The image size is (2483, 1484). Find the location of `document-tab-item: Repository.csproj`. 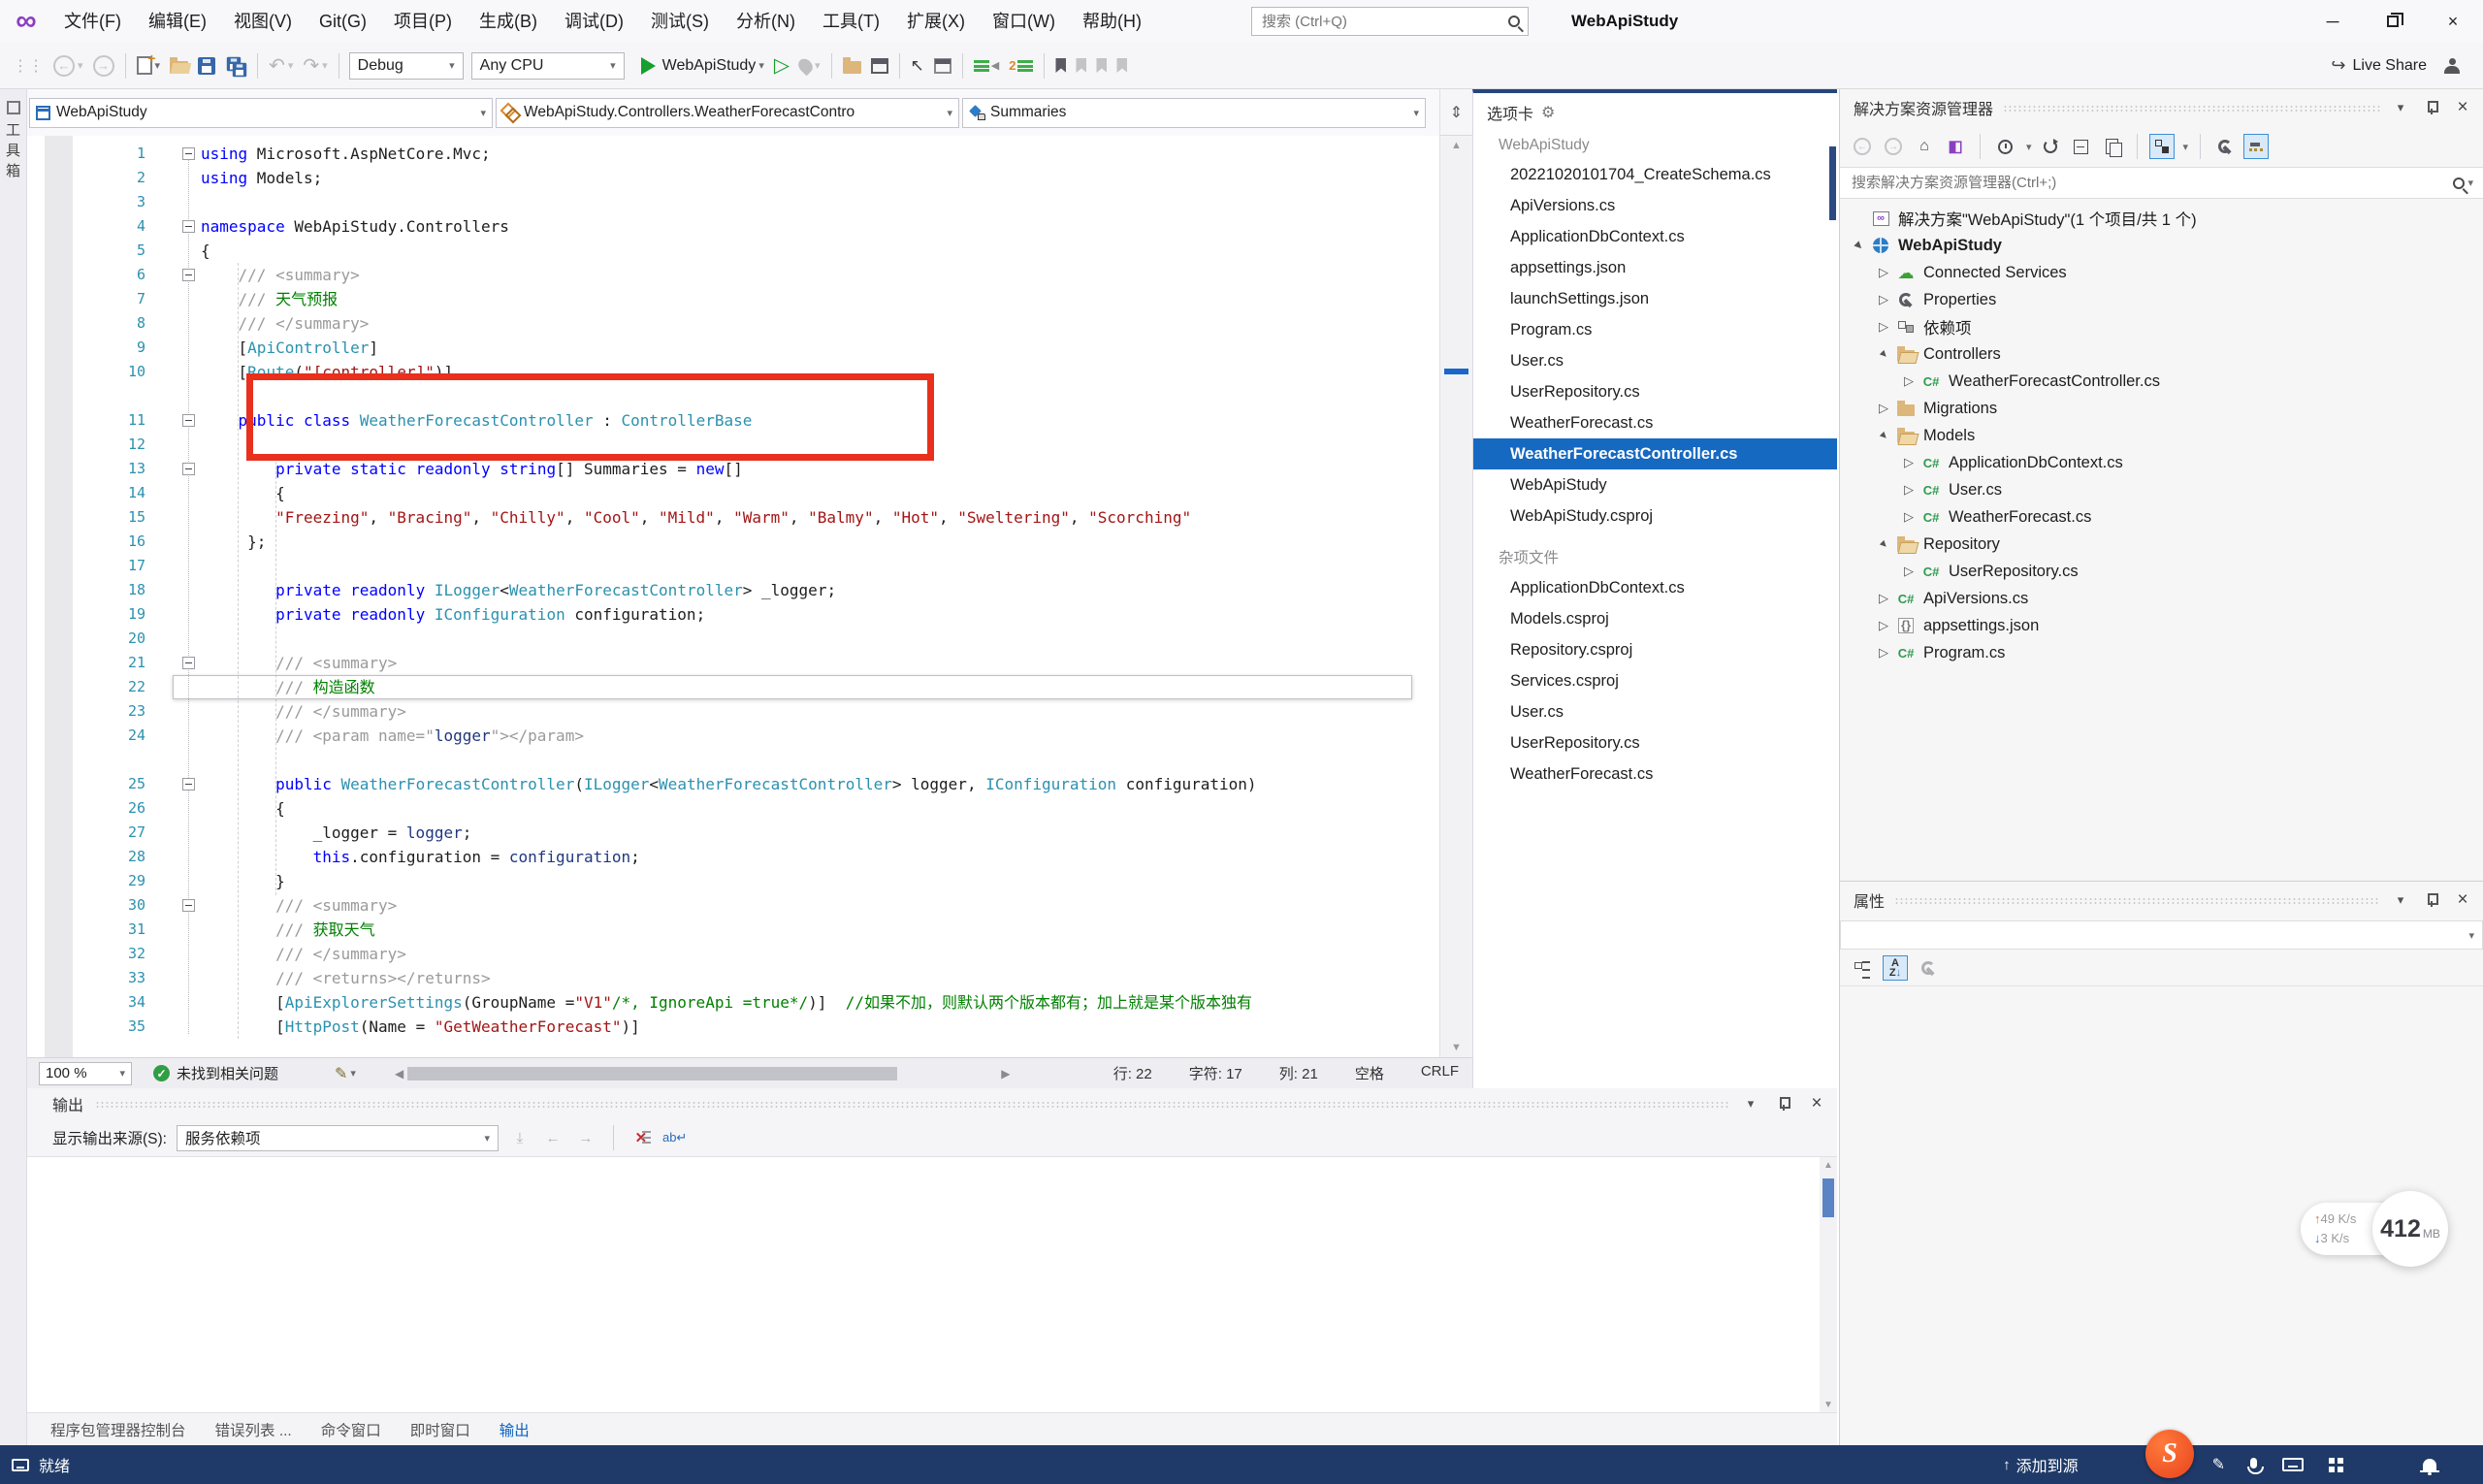

document-tab-item: Repository.csproj is located at coordinates (1655, 649).